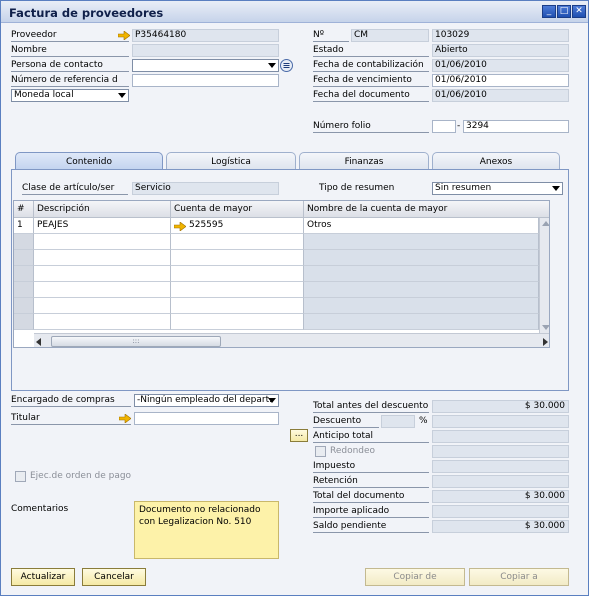  Describe the element at coordinates (500, 481) in the screenshot. I see `retencion-field` at that location.